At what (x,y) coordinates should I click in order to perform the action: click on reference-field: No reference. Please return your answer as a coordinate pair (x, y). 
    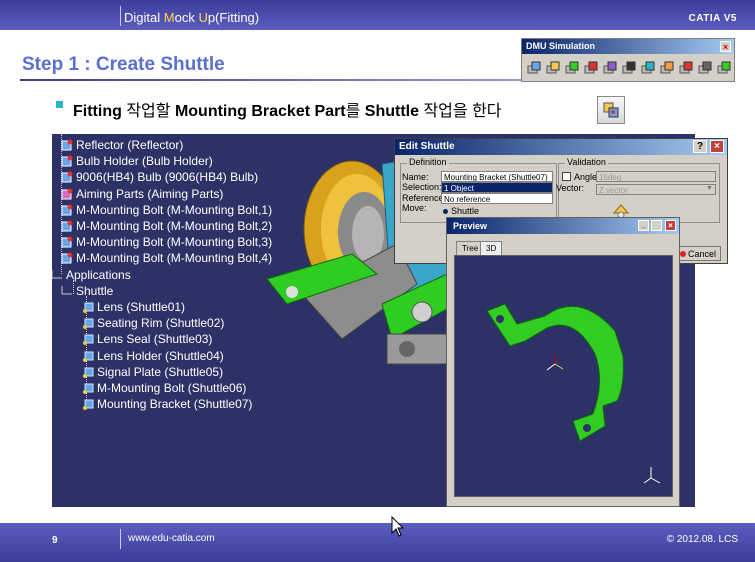
    Looking at the image, I should click on (497, 198).